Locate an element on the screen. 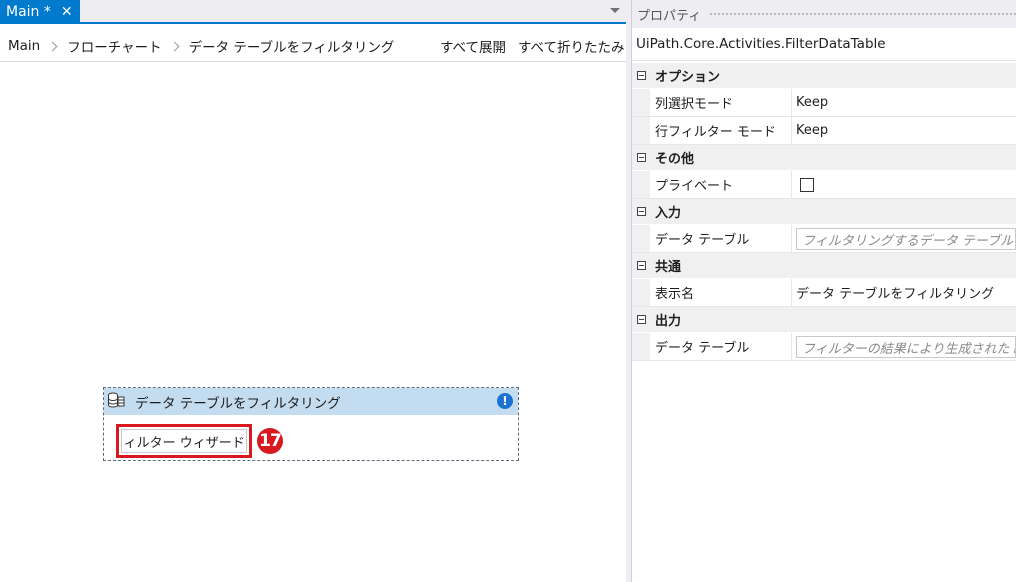 This screenshot has height=582, width=1016. input-datatable-value: フィルタリングするデータ テーブルです。 is located at coordinates (904, 238).